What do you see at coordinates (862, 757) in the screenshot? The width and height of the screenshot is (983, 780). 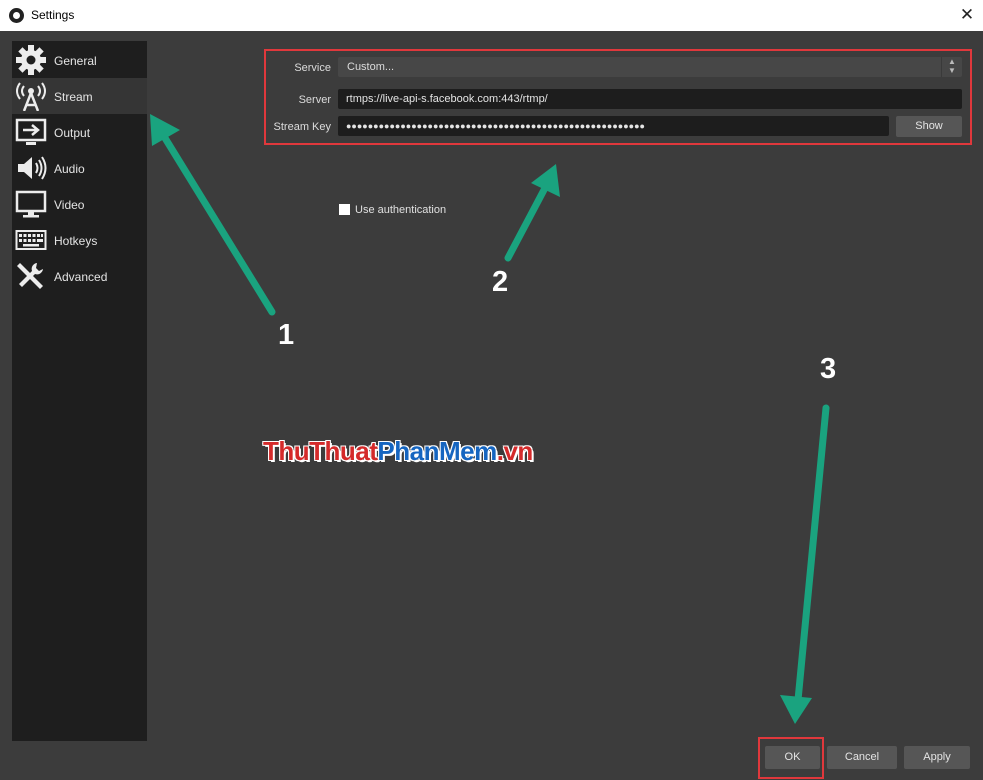 I see `cancel-button: Cancel` at bounding box center [862, 757].